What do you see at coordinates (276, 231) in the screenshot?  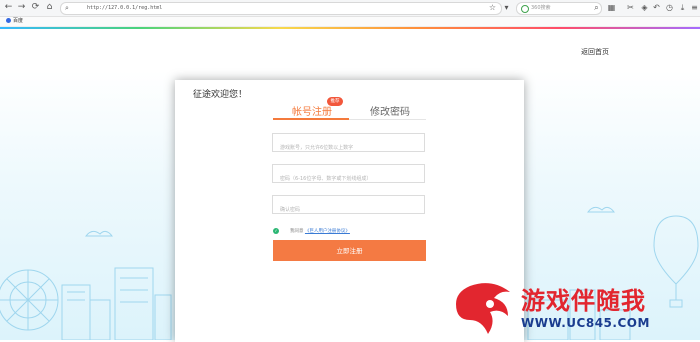 I see `agreement-checkbox: ✓` at bounding box center [276, 231].